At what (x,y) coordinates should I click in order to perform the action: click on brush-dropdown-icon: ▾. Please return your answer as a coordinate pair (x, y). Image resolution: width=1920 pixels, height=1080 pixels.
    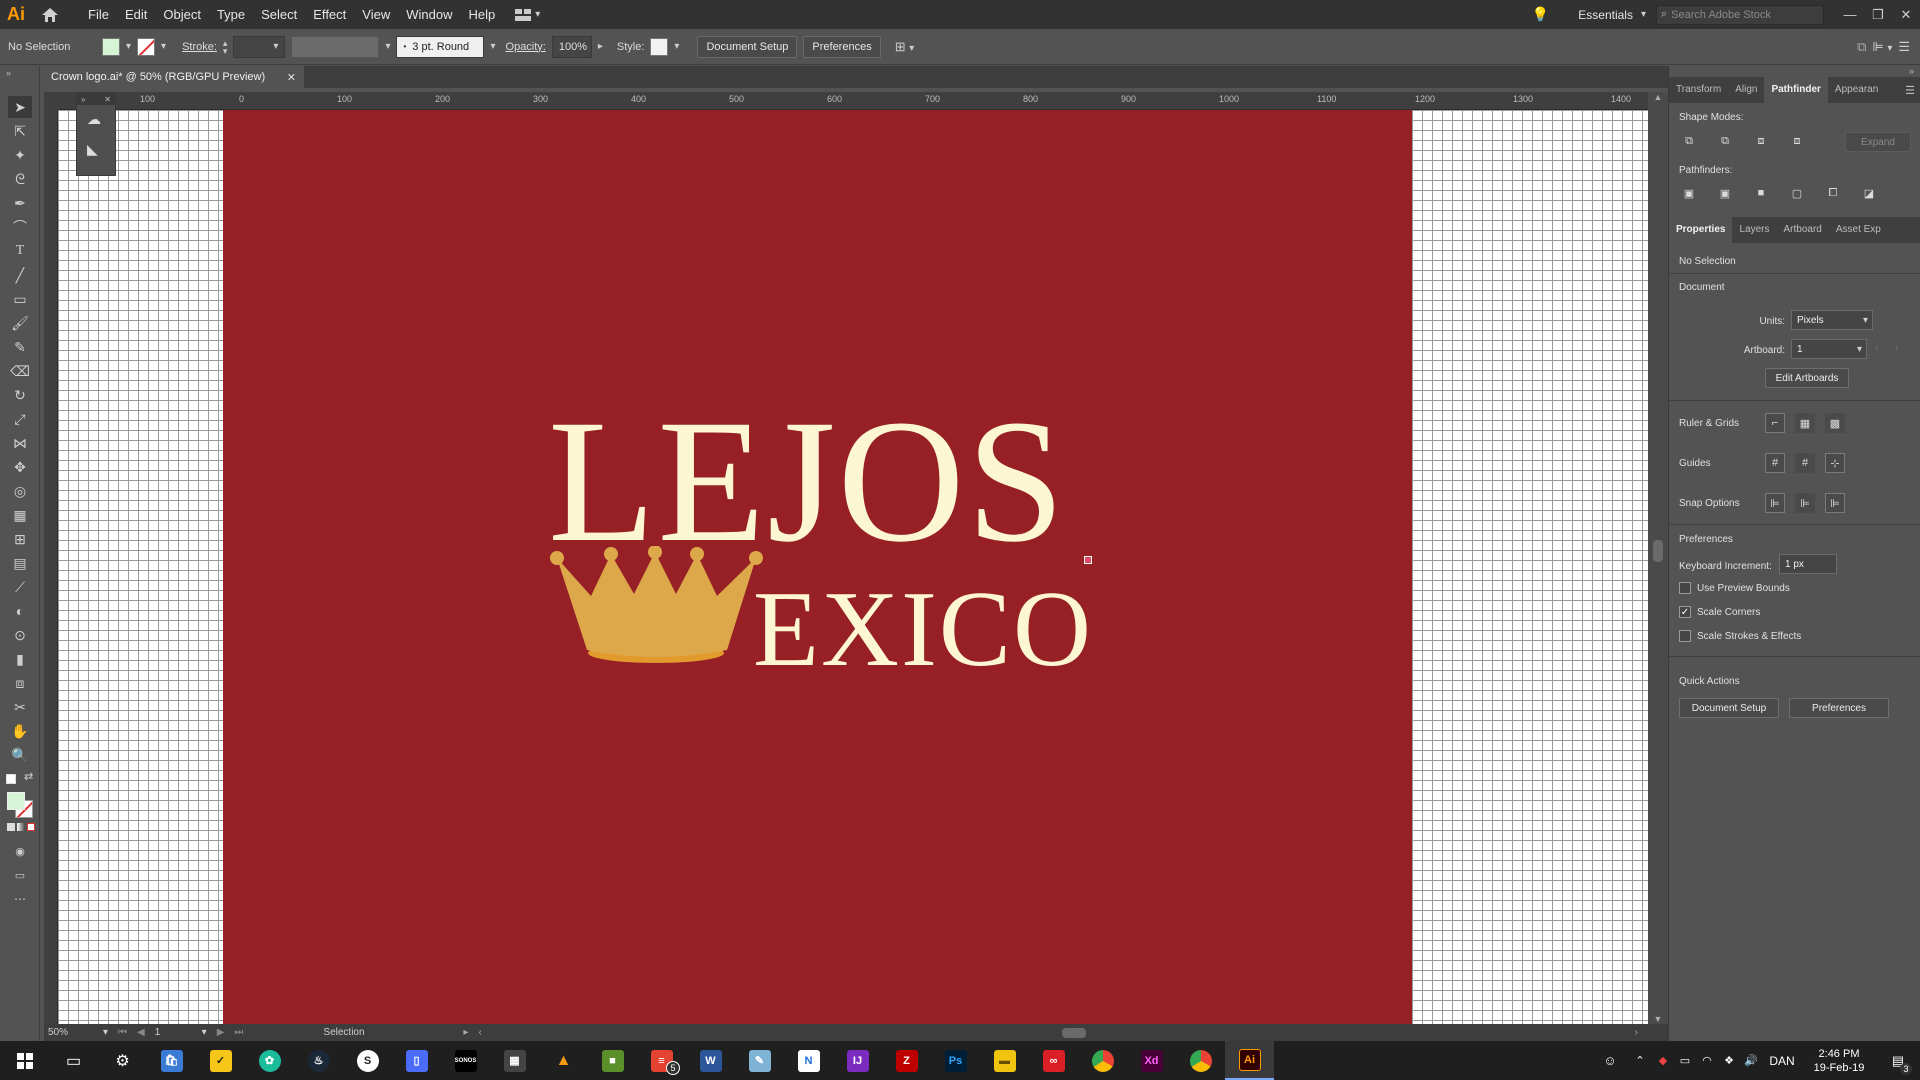
    Looking at the image, I should click on (492, 46).